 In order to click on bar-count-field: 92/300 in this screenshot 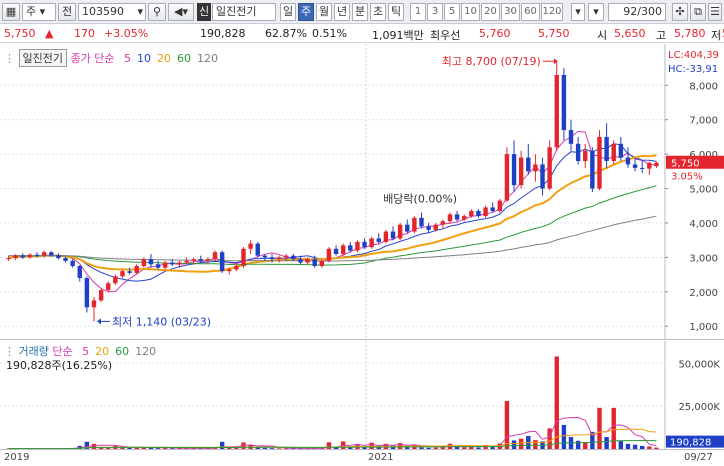, I will do `click(637, 12)`.